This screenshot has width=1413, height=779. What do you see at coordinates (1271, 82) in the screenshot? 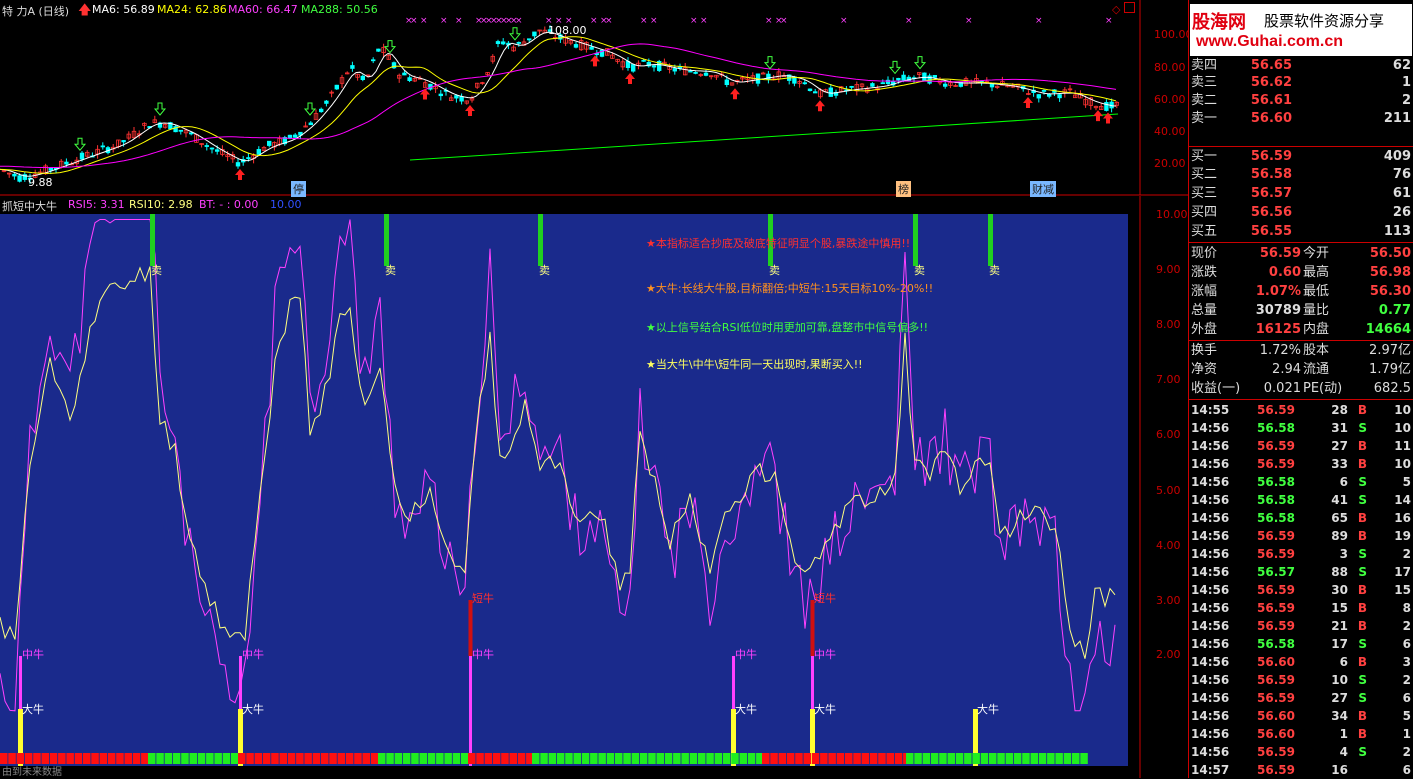
I see `order-price: 56.62` at bounding box center [1271, 82].